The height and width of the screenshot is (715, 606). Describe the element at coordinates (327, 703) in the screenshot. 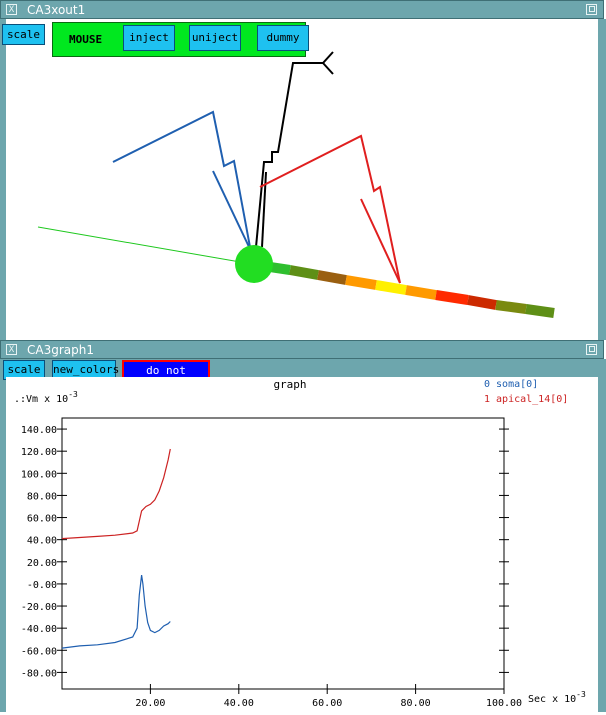

I see `x-tick-label: 60.00` at that location.